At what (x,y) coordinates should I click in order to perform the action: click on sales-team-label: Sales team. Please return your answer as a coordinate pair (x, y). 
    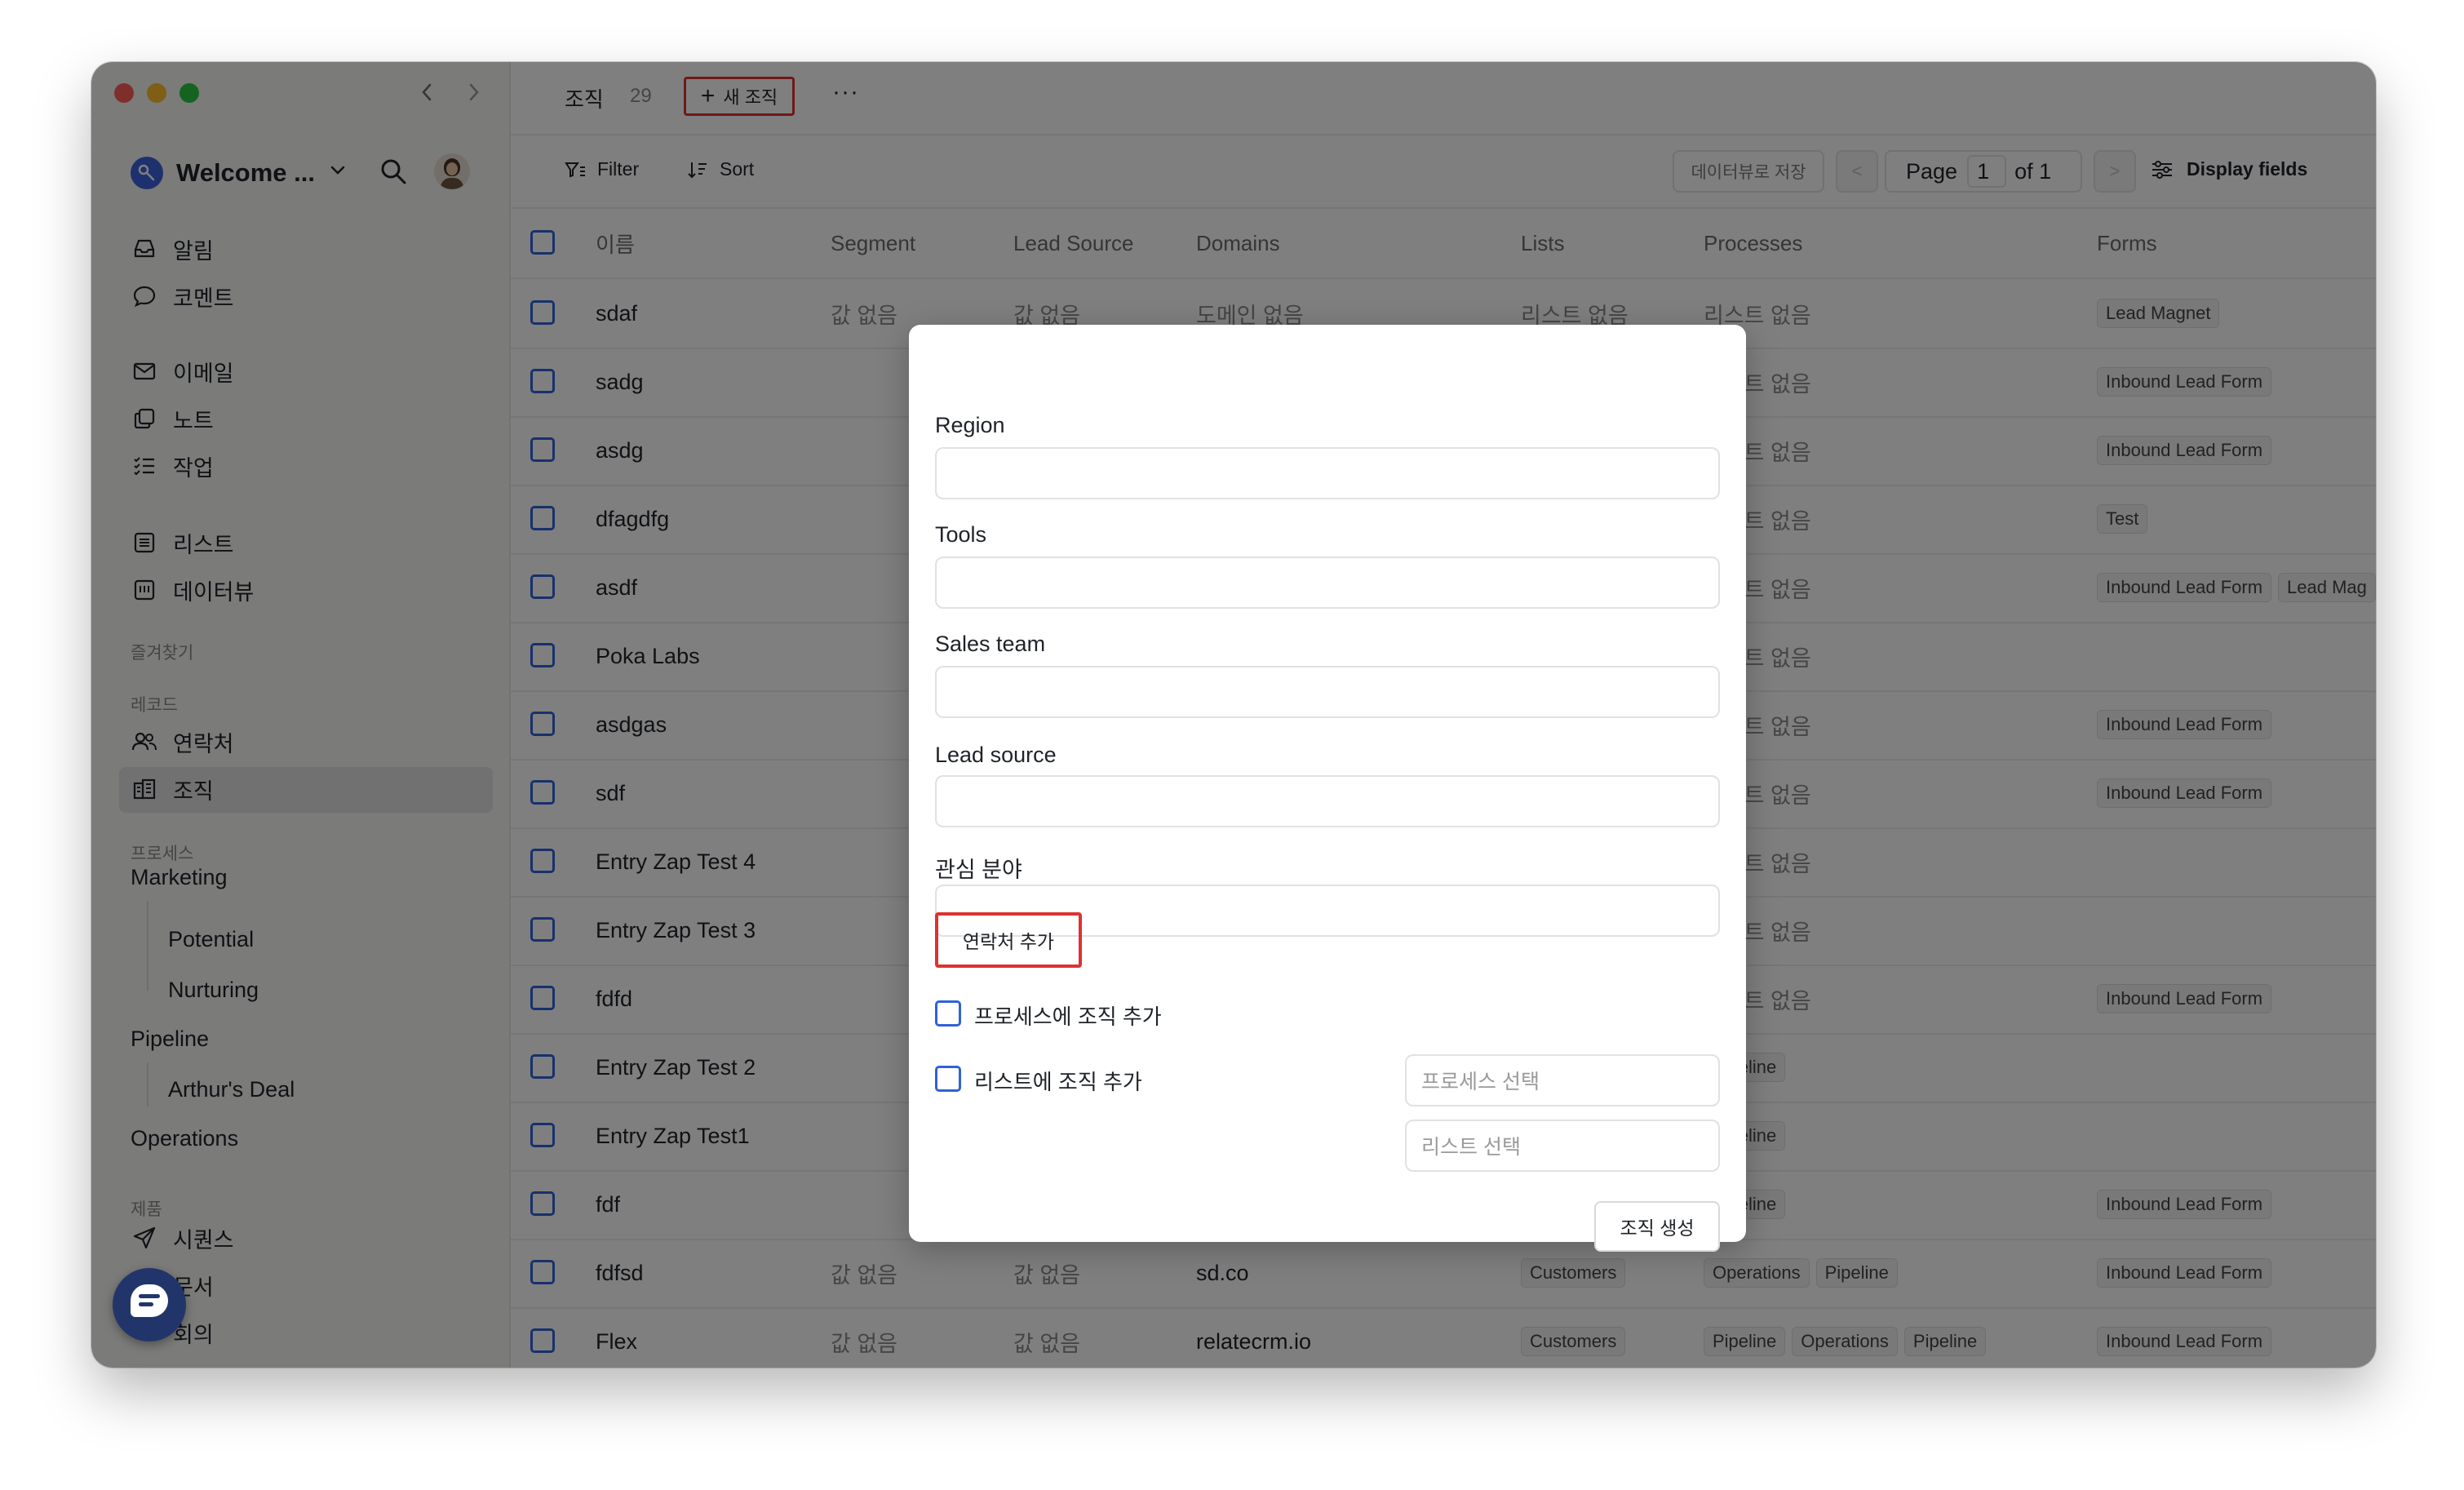
    Looking at the image, I should click on (990, 644).